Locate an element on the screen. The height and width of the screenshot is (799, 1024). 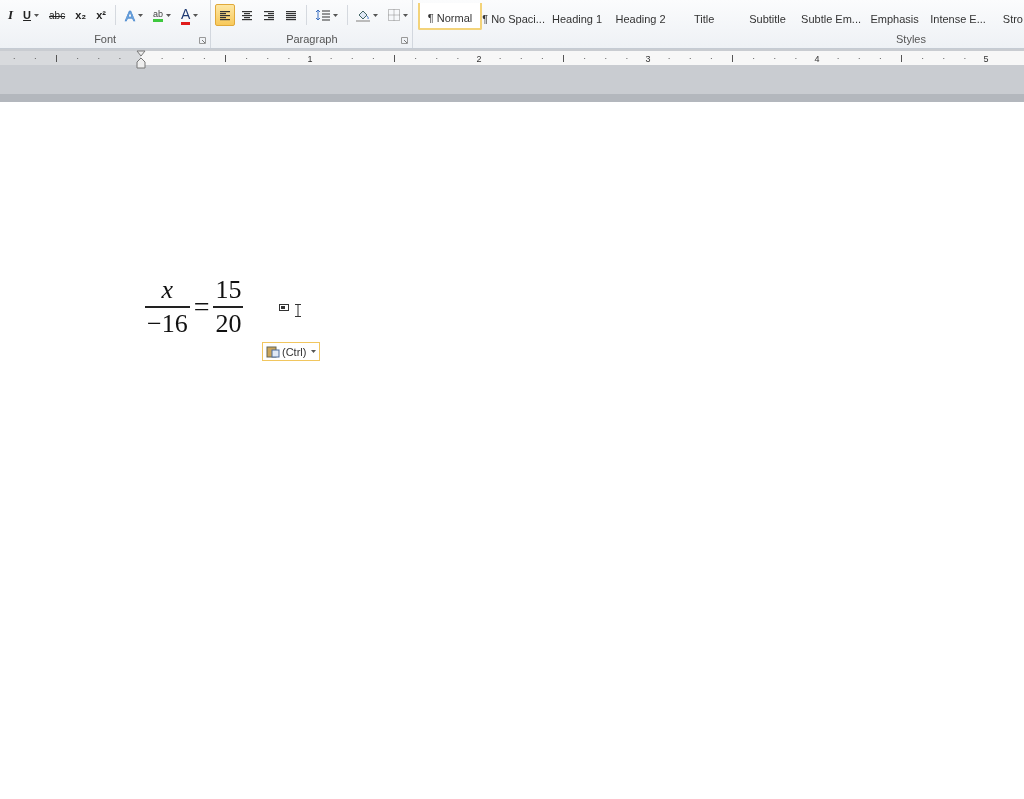
italic-button: I is located at coordinates (11, 15).